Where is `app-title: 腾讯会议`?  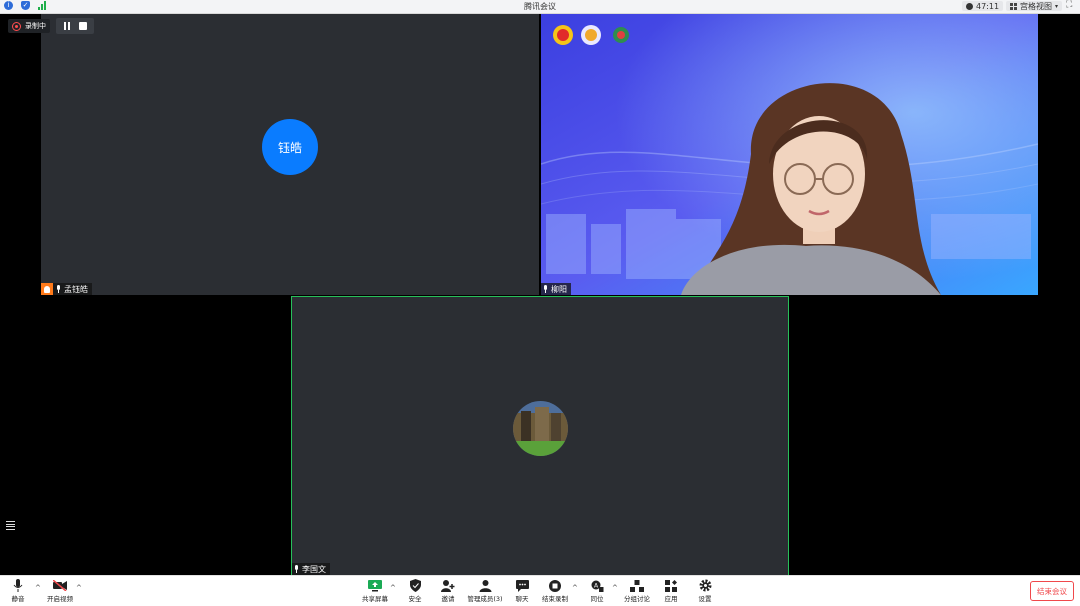 app-title: 腾讯会议 is located at coordinates (540, 6).